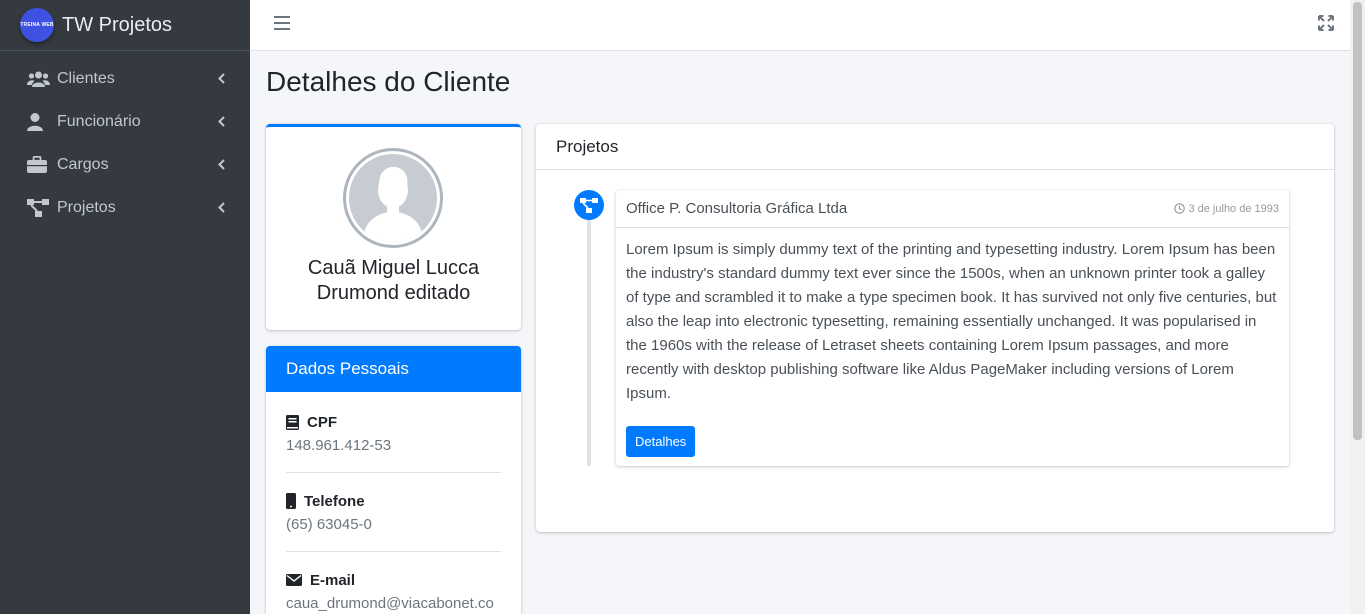  What do you see at coordinates (125, 207) in the screenshot?
I see `sidebar-item-projetos: Projetos` at bounding box center [125, 207].